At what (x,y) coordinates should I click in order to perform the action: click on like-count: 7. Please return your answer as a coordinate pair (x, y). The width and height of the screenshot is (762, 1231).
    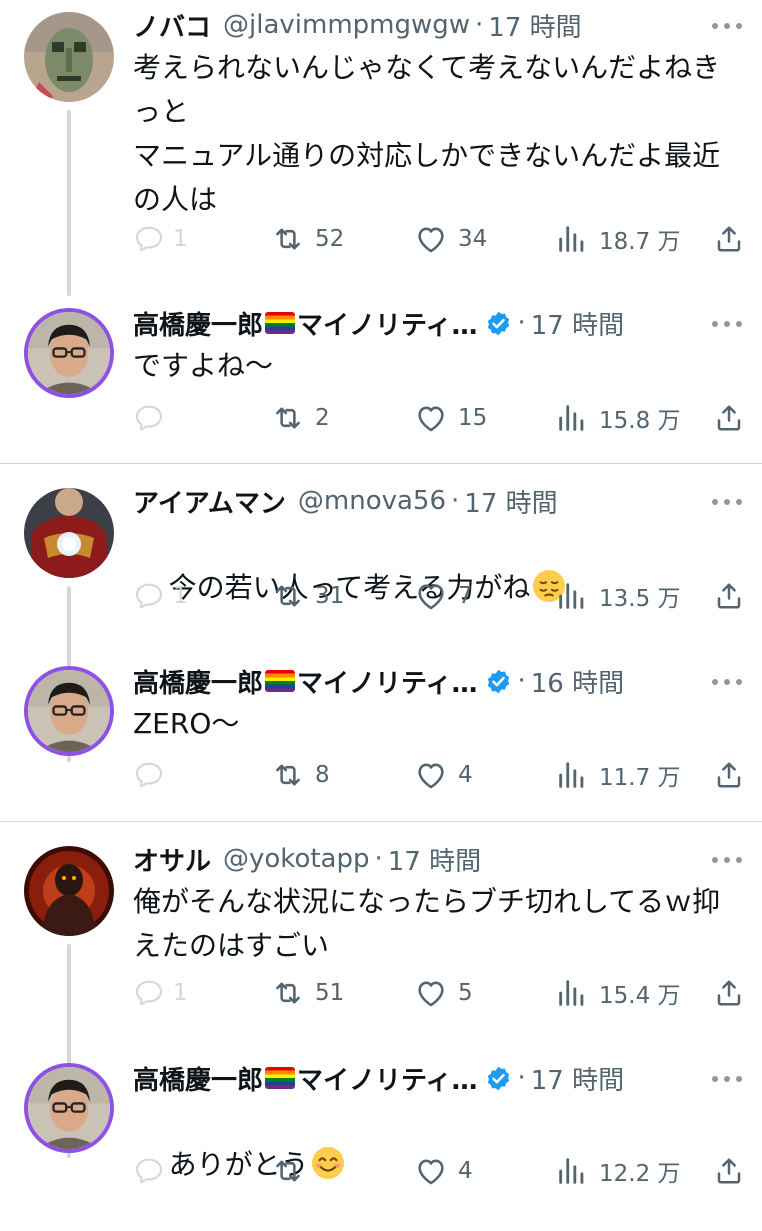
    Looking at the image, I should click on (465, 596).